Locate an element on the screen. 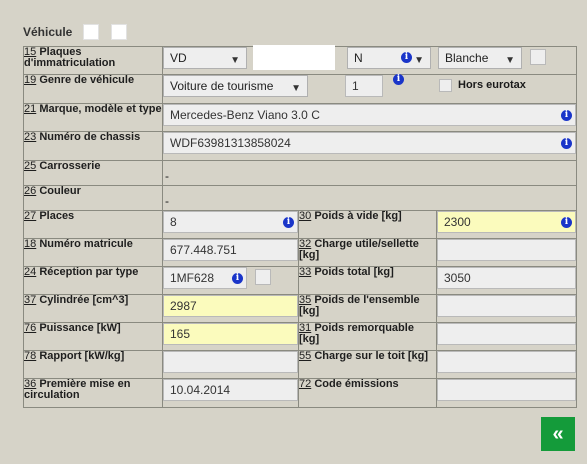  chassis-input: WDF63981313858024 i is located at coordinates (370, 143).